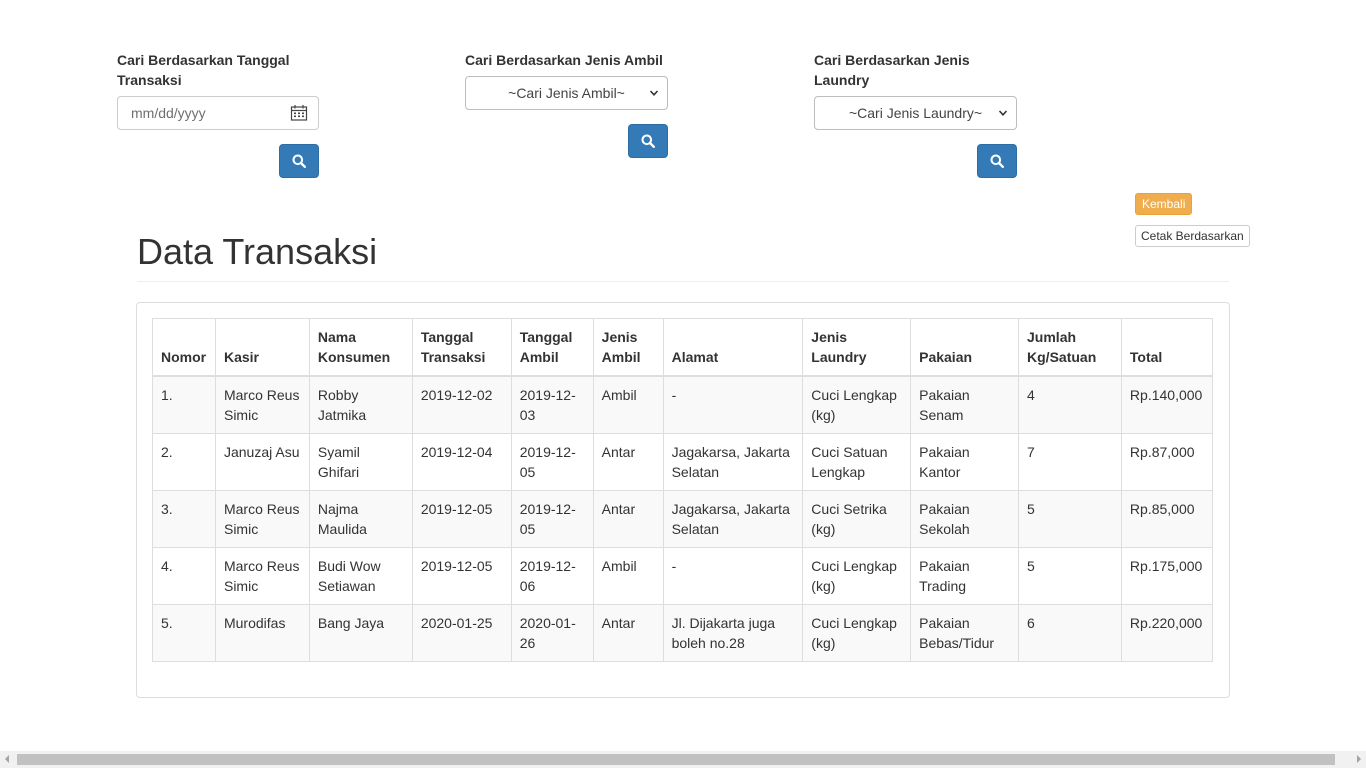  What do you see at coordinates (1070, 404) in the screenshot?
I see `cell-jumlah: 4` at bounding box center [1070, 404].